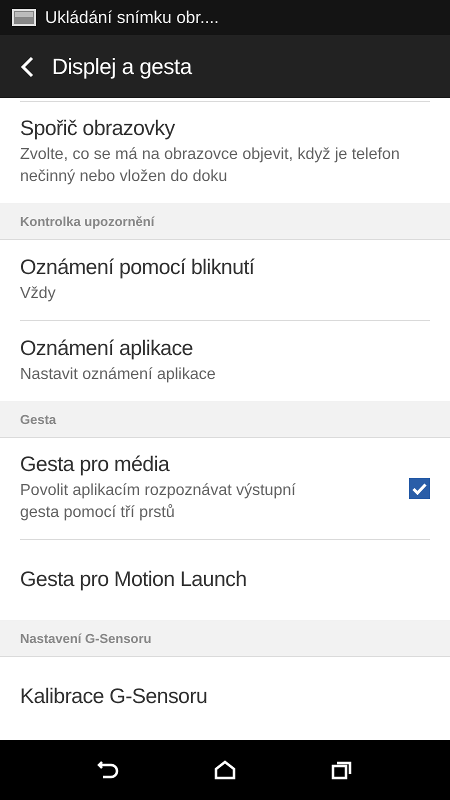  I want to click on setting-title: Kalibrace G-Sensoru, so click(225, 697).